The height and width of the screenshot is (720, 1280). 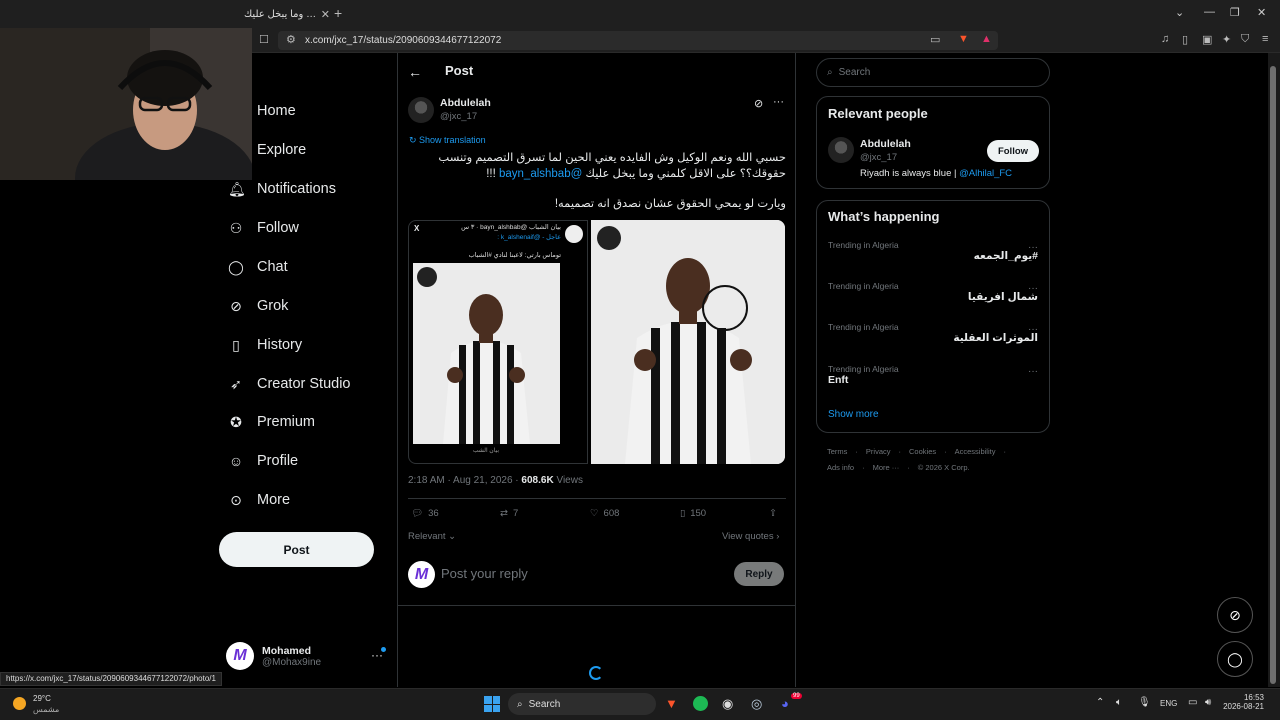 What do you see at coordinates (237, 188) in the screenshot?
I see `bell-icon: 🔔︎` at bounding box center [237, 188].